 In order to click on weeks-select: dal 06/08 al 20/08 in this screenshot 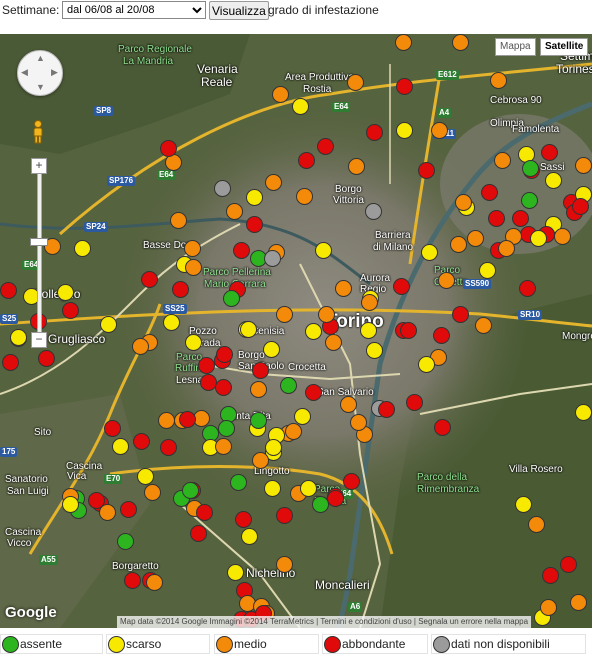, I will do `click(134, 10)`.